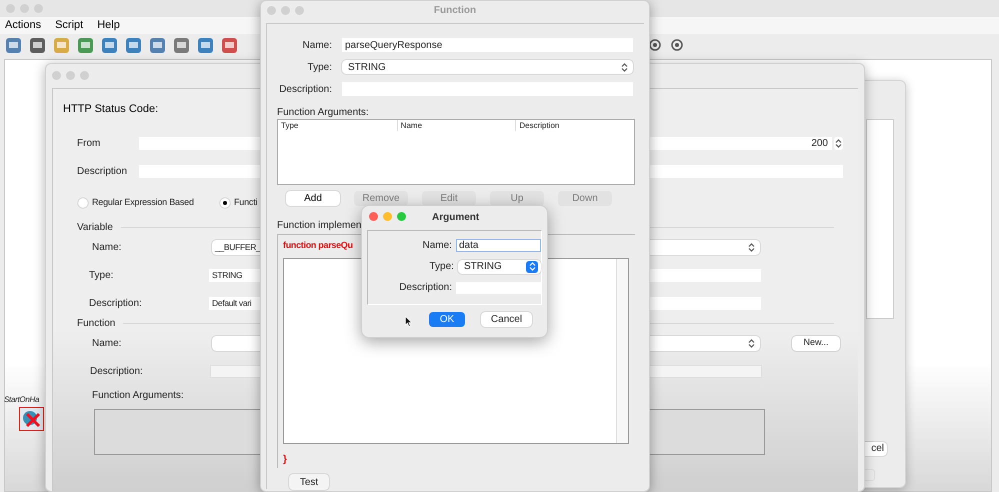  I want to click on code-line: function parseQu, so click(318, 245).